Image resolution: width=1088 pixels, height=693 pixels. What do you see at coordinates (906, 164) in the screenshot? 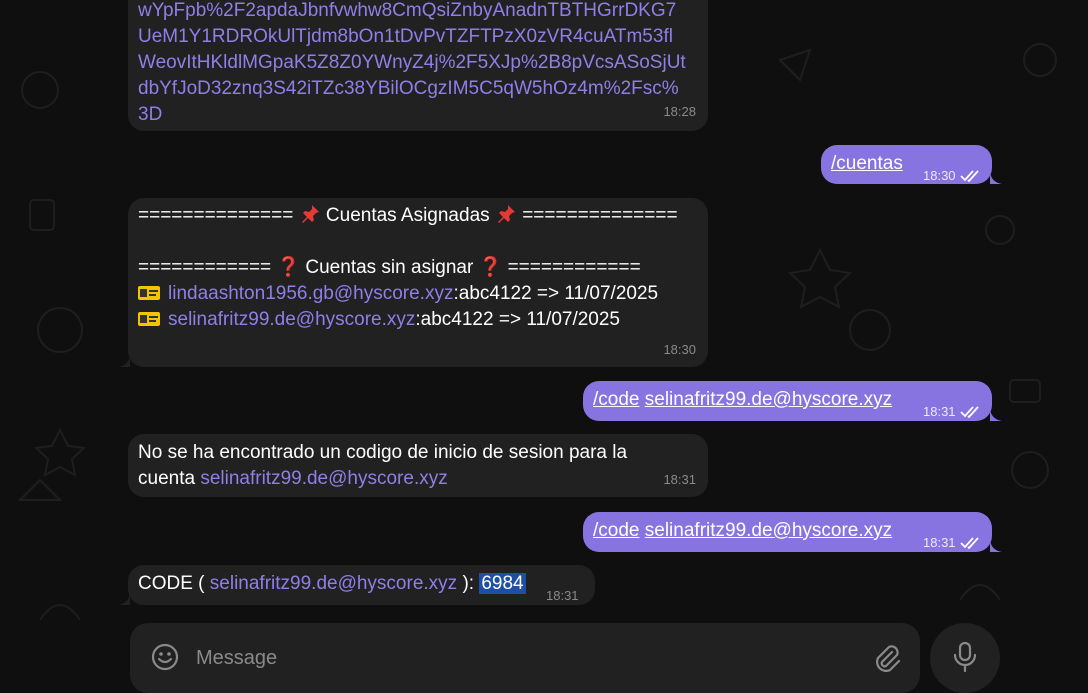
I see `message-bubble-outgoing: /cuentas 18:30` at bounding box center [906, 164].